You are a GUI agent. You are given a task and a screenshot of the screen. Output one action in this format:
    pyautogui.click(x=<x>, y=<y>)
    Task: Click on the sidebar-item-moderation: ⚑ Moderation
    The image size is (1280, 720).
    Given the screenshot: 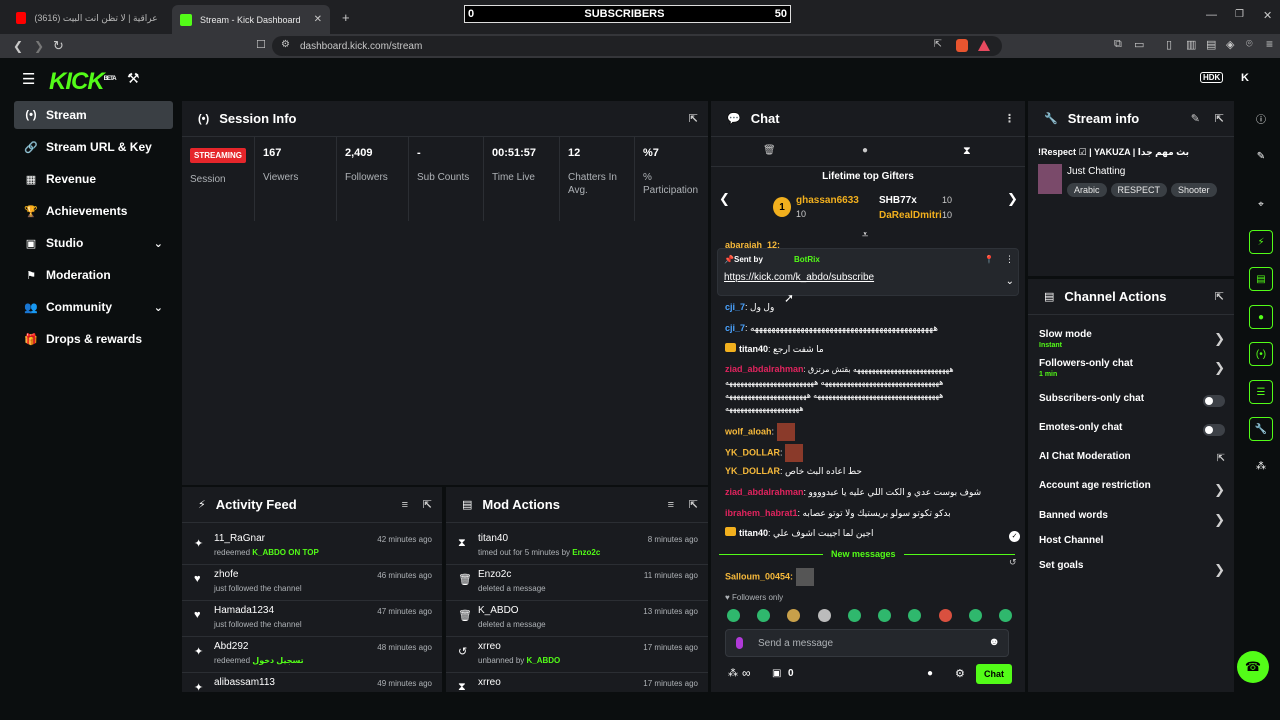 What is the action you would take?
    pyautogui.click(x=93, y=275)
    